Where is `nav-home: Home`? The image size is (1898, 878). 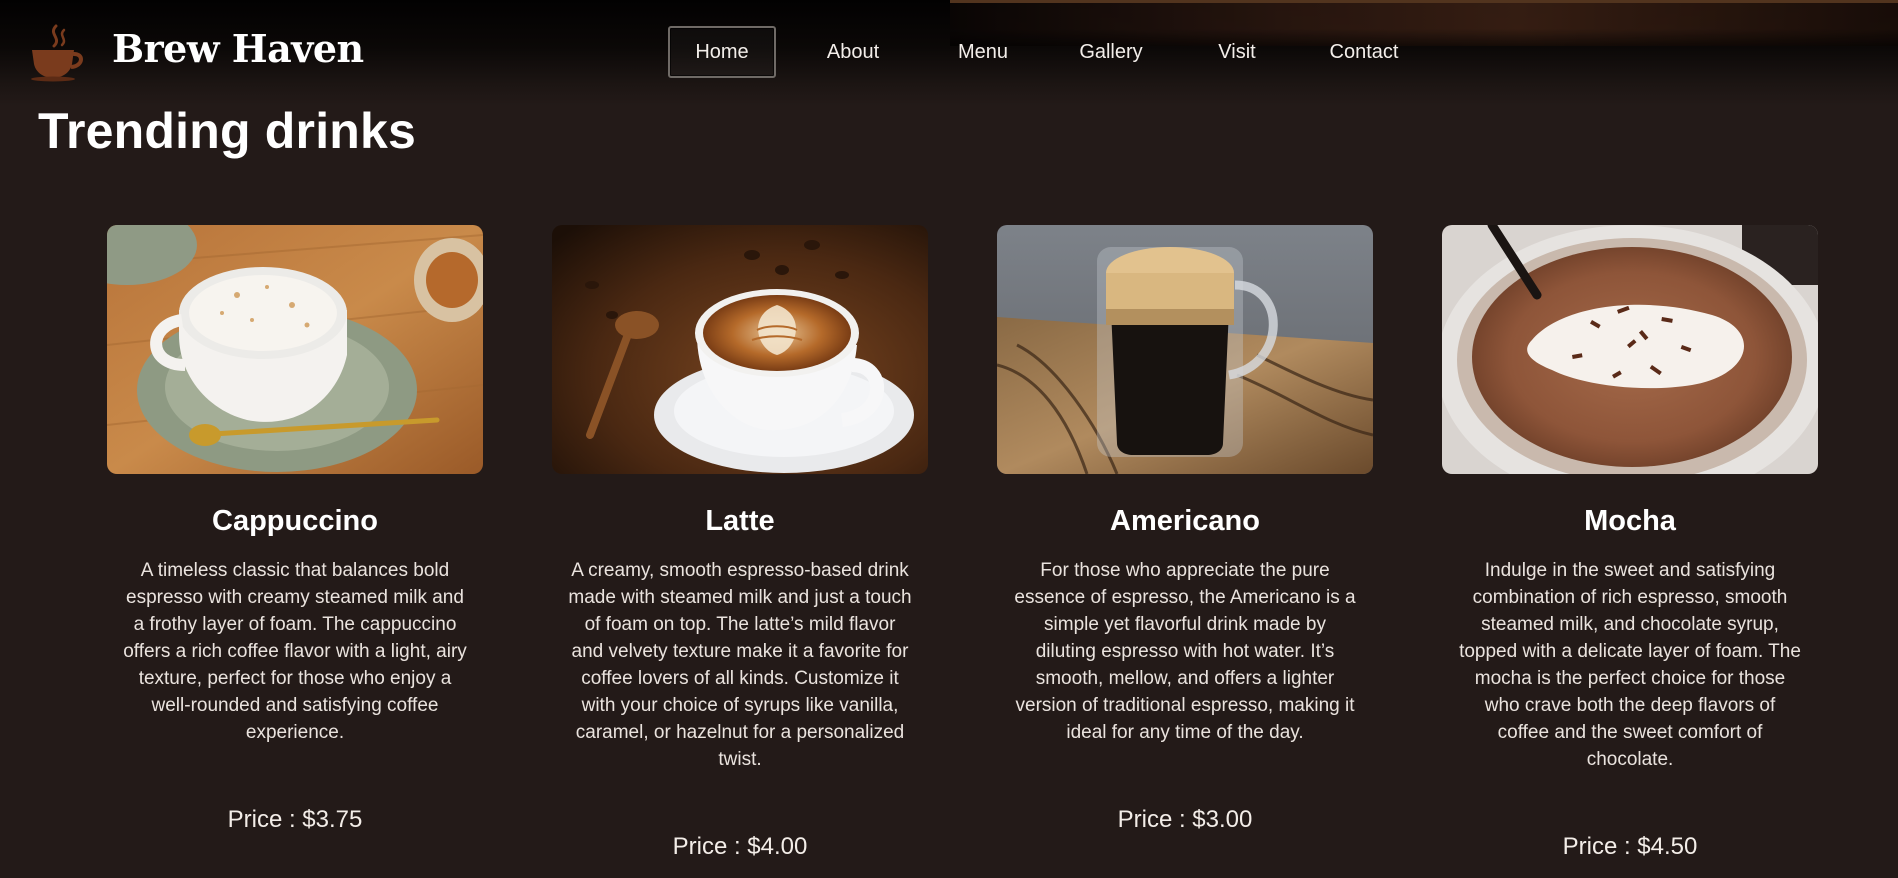
nav-home: Home is located at coordinates (722, 52).